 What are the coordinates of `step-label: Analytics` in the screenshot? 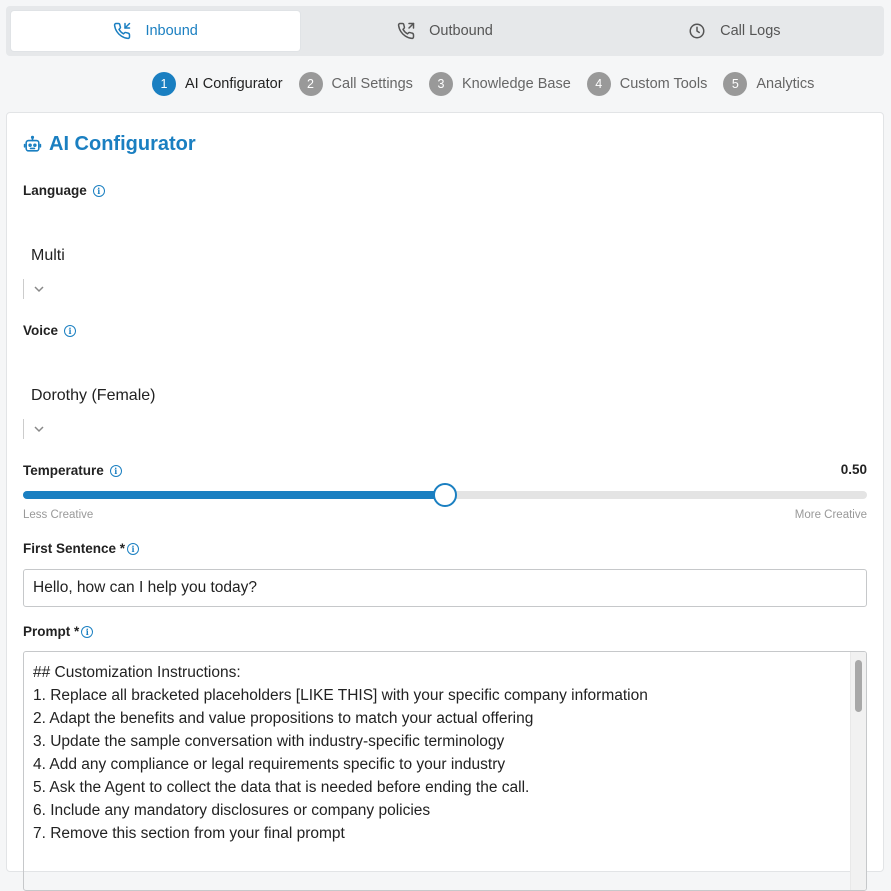 It's located at (785, 84).